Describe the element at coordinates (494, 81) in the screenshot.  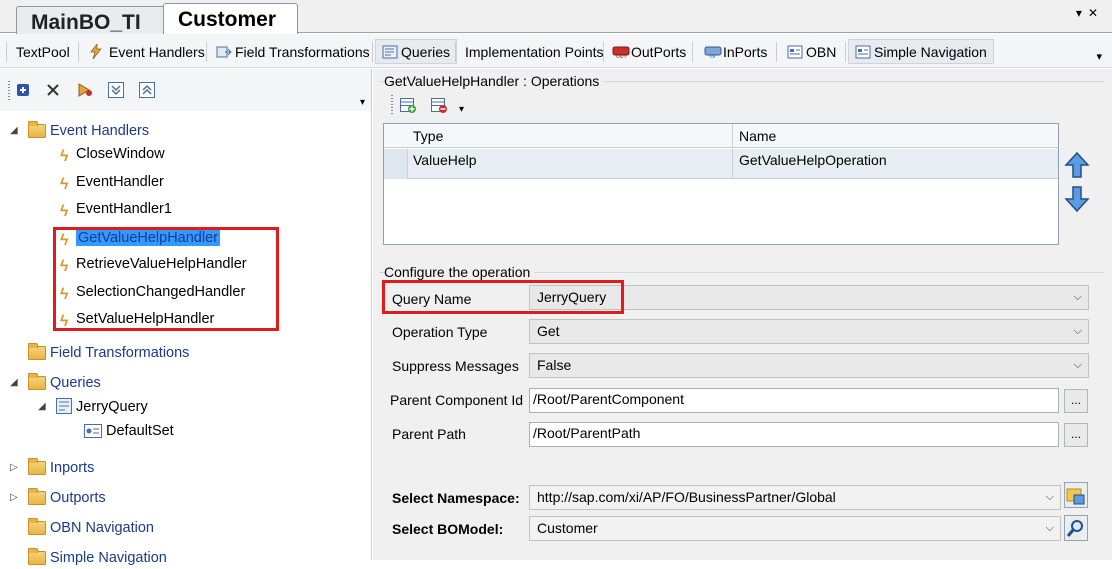
I see `operations-group-title: GetValueHelpHandler : Operations` at that location.